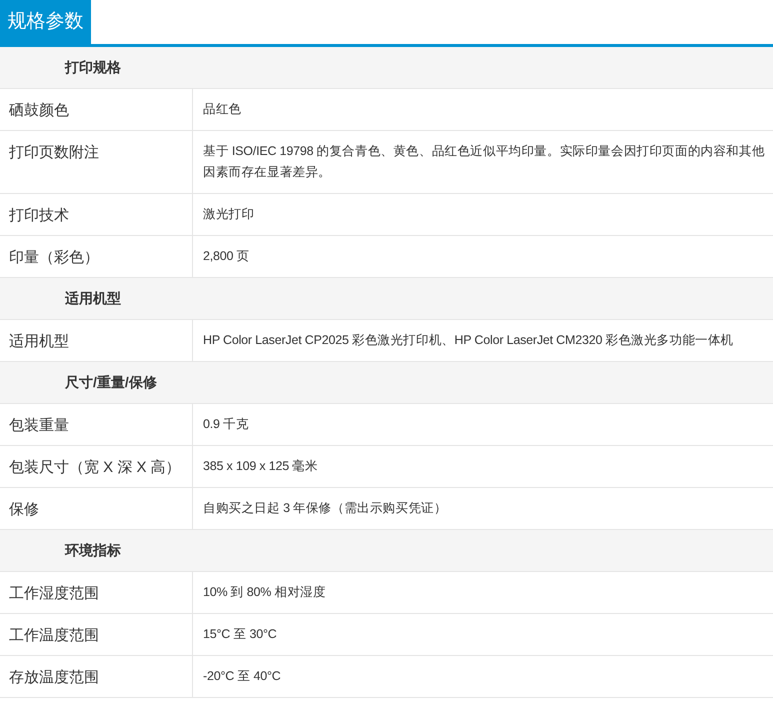 The height and width of the screenshot is (721, 773). I want to click on spec-value: 激光打印, so click(228, 214).